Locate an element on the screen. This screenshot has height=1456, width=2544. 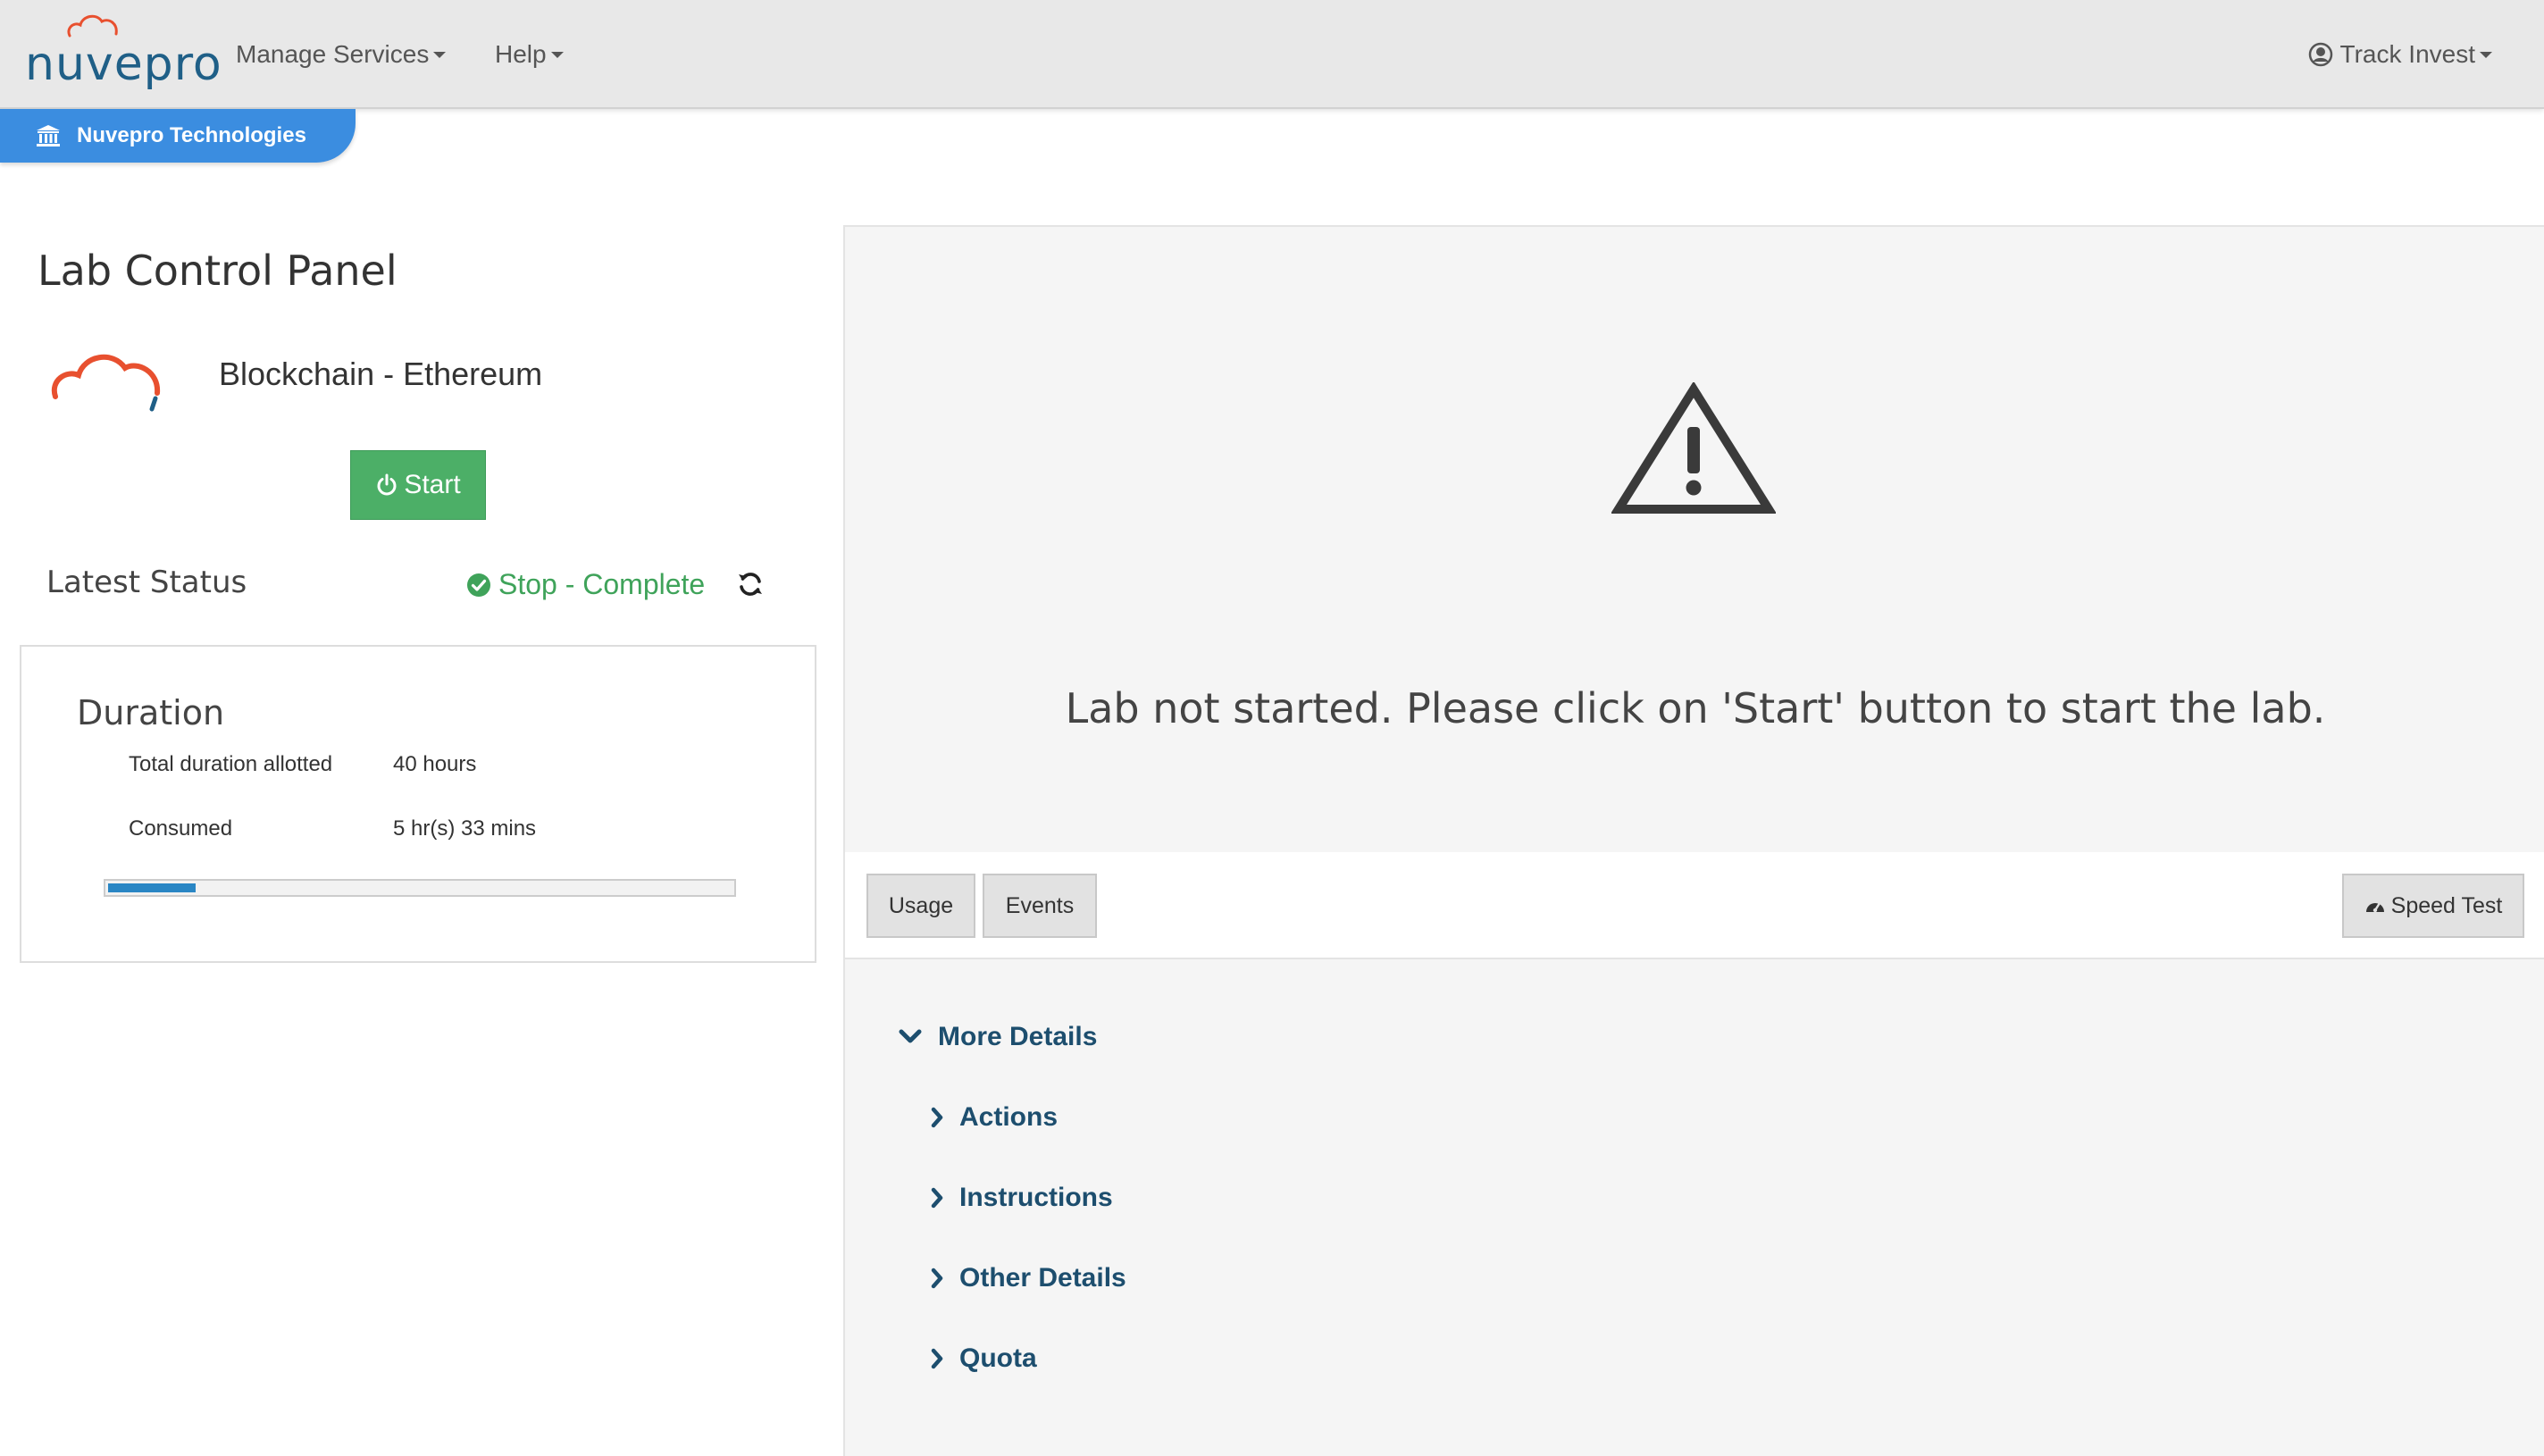
lab-name: Blockchain - Ethereum is located at coordinates (381, 374).